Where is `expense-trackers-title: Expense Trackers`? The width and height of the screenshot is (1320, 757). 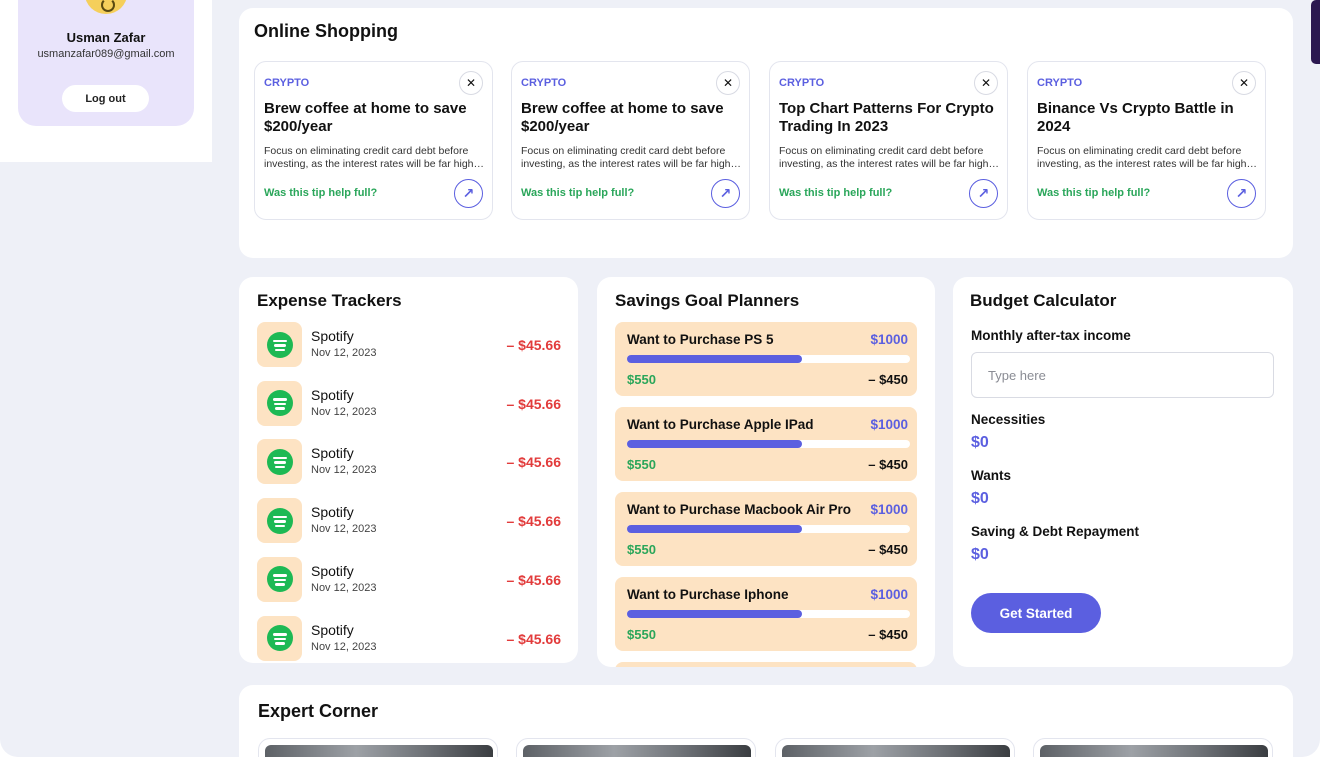
expense-trackers-title: Expense Trackers is located at coordinates (329, 300).